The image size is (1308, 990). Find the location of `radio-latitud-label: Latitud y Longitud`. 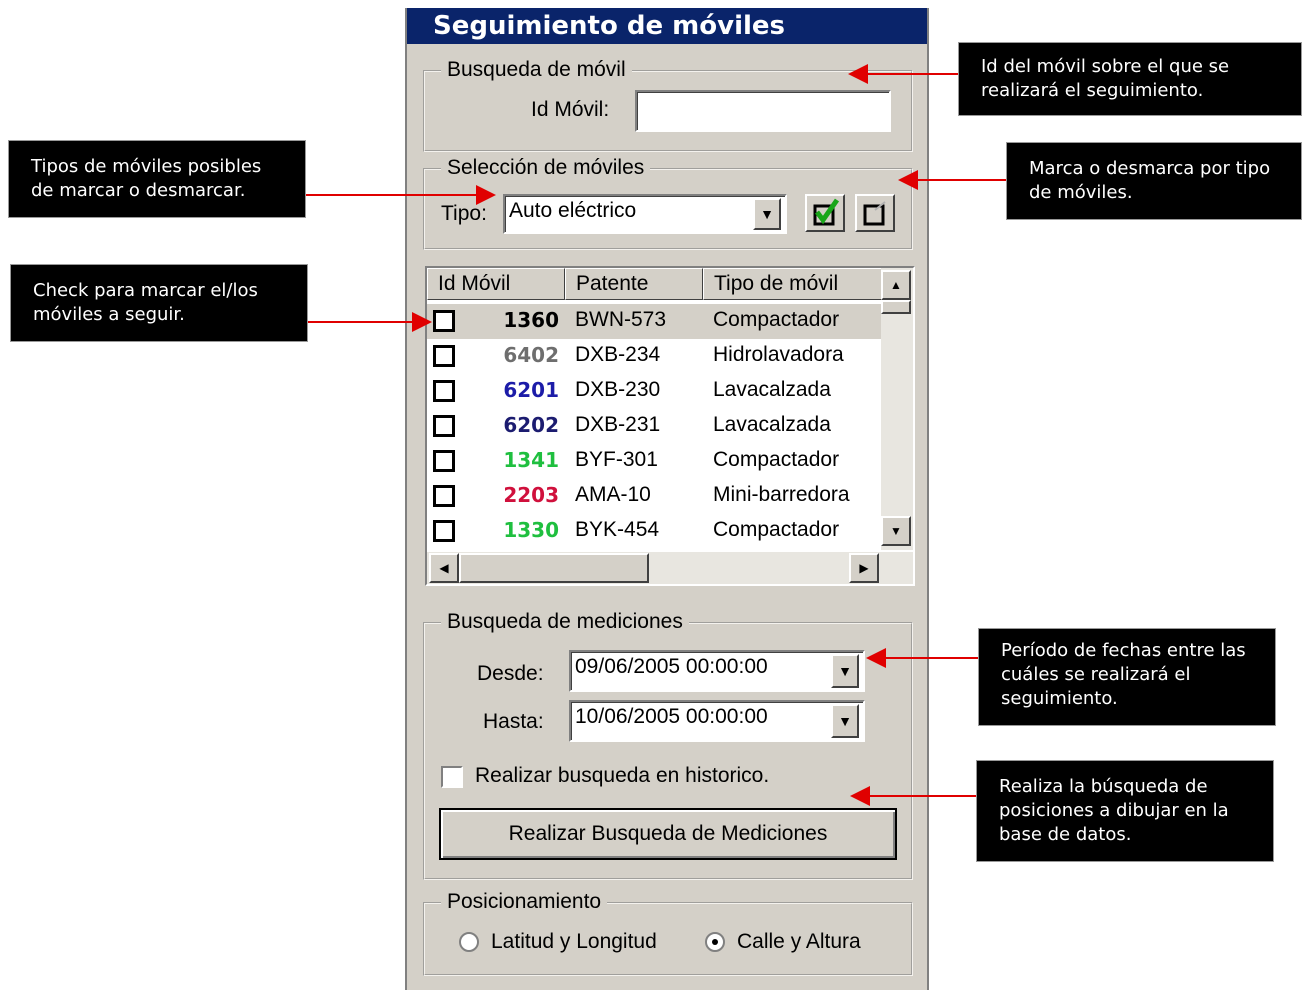

radio-latitud-label: Latitud y Longitud is located at coordinates (574, 941).